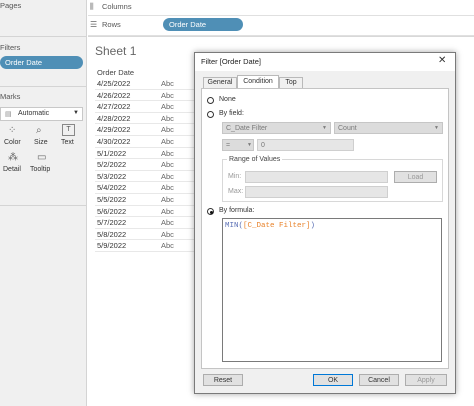 The height and width of the screenshot is (406, 474). Describe the element at coordinates (8, 114) in the screenshot. I see `mark-type-icon: ▤` at that location.